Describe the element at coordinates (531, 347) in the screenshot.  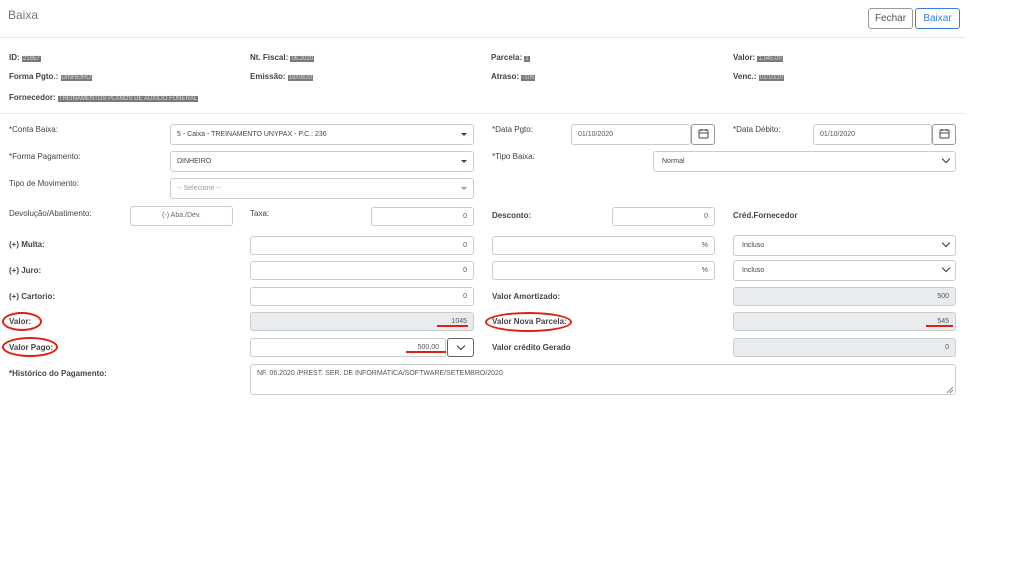
I see `valor-credito-label: Valor crédito Gerado` at that location.